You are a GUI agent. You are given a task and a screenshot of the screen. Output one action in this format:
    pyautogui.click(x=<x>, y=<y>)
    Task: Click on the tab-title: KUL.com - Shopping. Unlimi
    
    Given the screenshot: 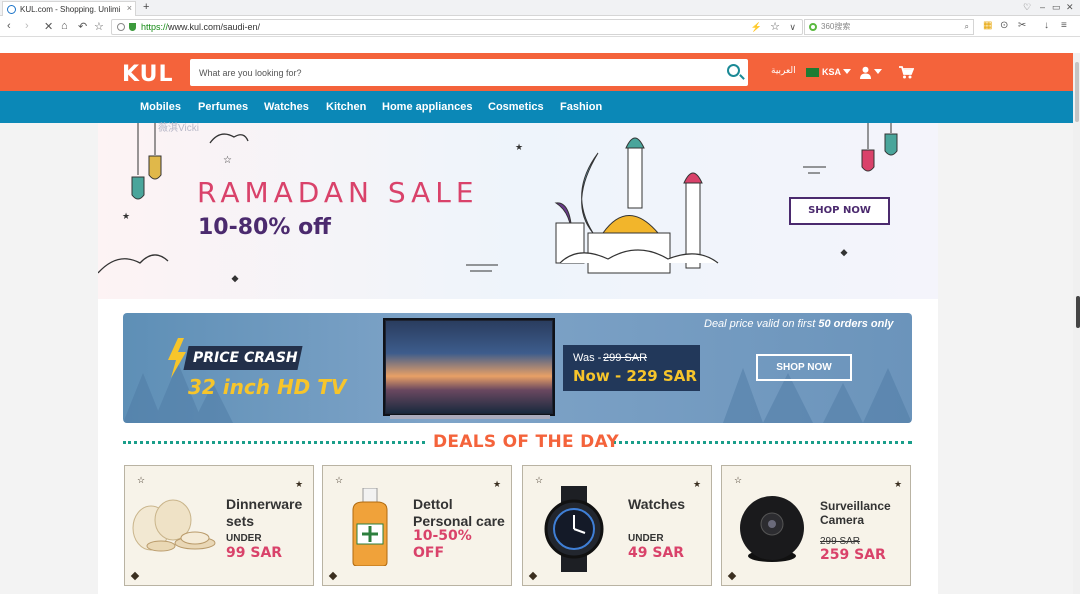 What is the action you would take?
    pyautogui.click(x=70, y=9)
    